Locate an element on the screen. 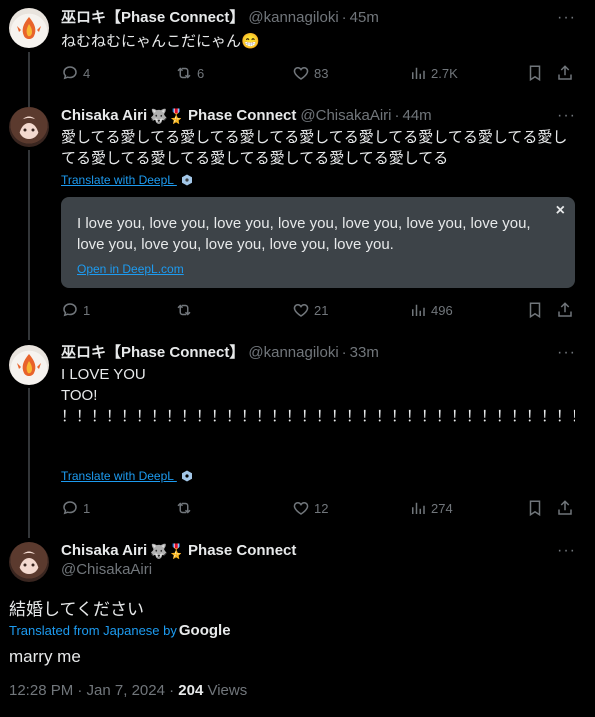 Image resolution: width=595 pixels, height=717 pixels. retweet-count: 6 is located at coordinates (201, 73).